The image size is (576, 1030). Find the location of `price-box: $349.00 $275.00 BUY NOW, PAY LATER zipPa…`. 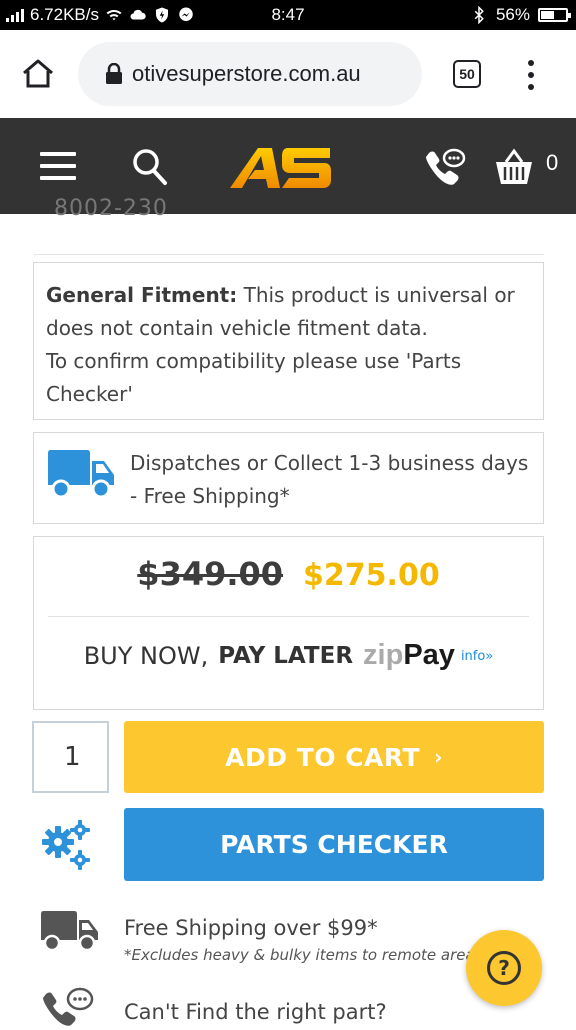

price-box: $349.00 $275.00 BUY NOW, PAY LATER zipPa… is located at coordinates (288, 623).